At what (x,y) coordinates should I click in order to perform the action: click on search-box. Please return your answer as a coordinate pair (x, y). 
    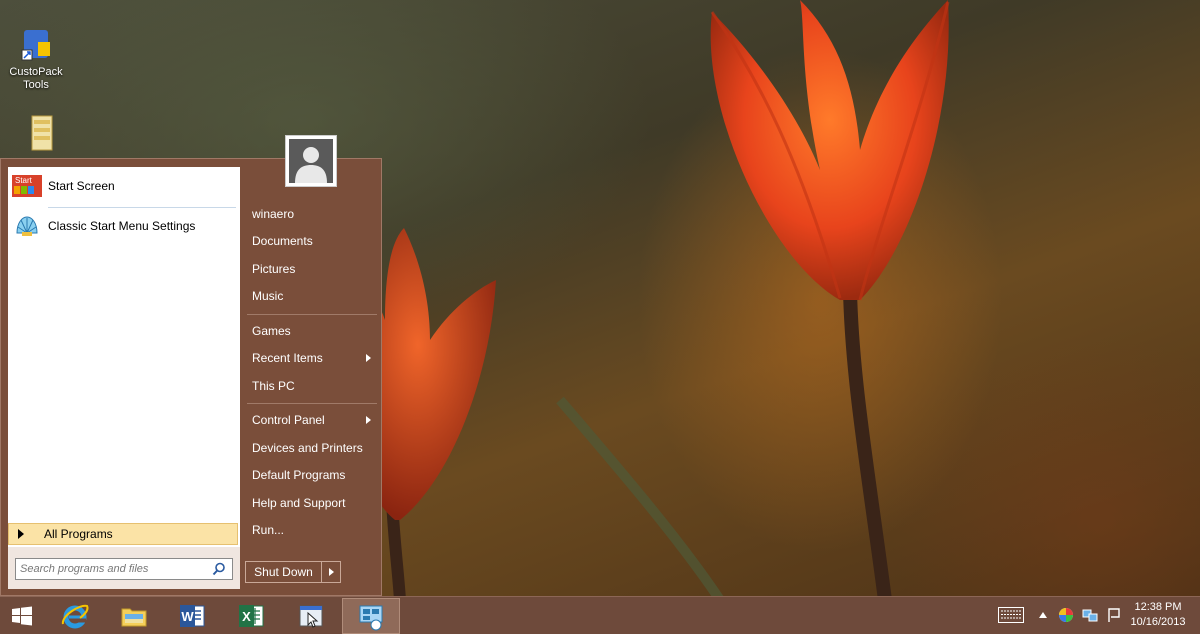
    Looking at the image, I should click on (124, 569).